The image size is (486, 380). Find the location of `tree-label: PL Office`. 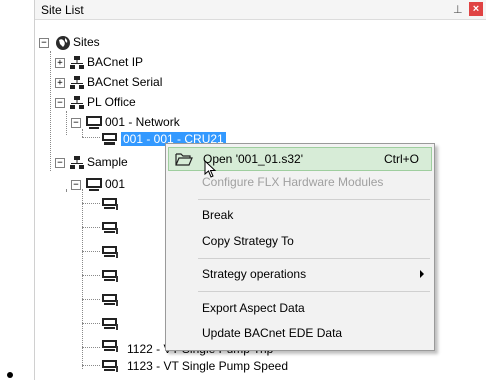

tree-label: PL Office is located at coordinates (111, 102).